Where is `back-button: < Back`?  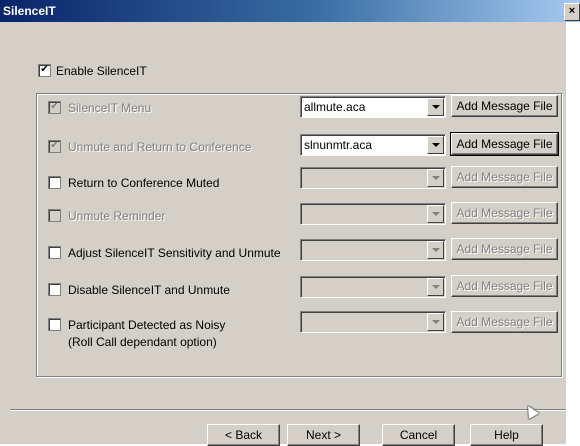
back-button: < Back is located at coordinates (243, 435).